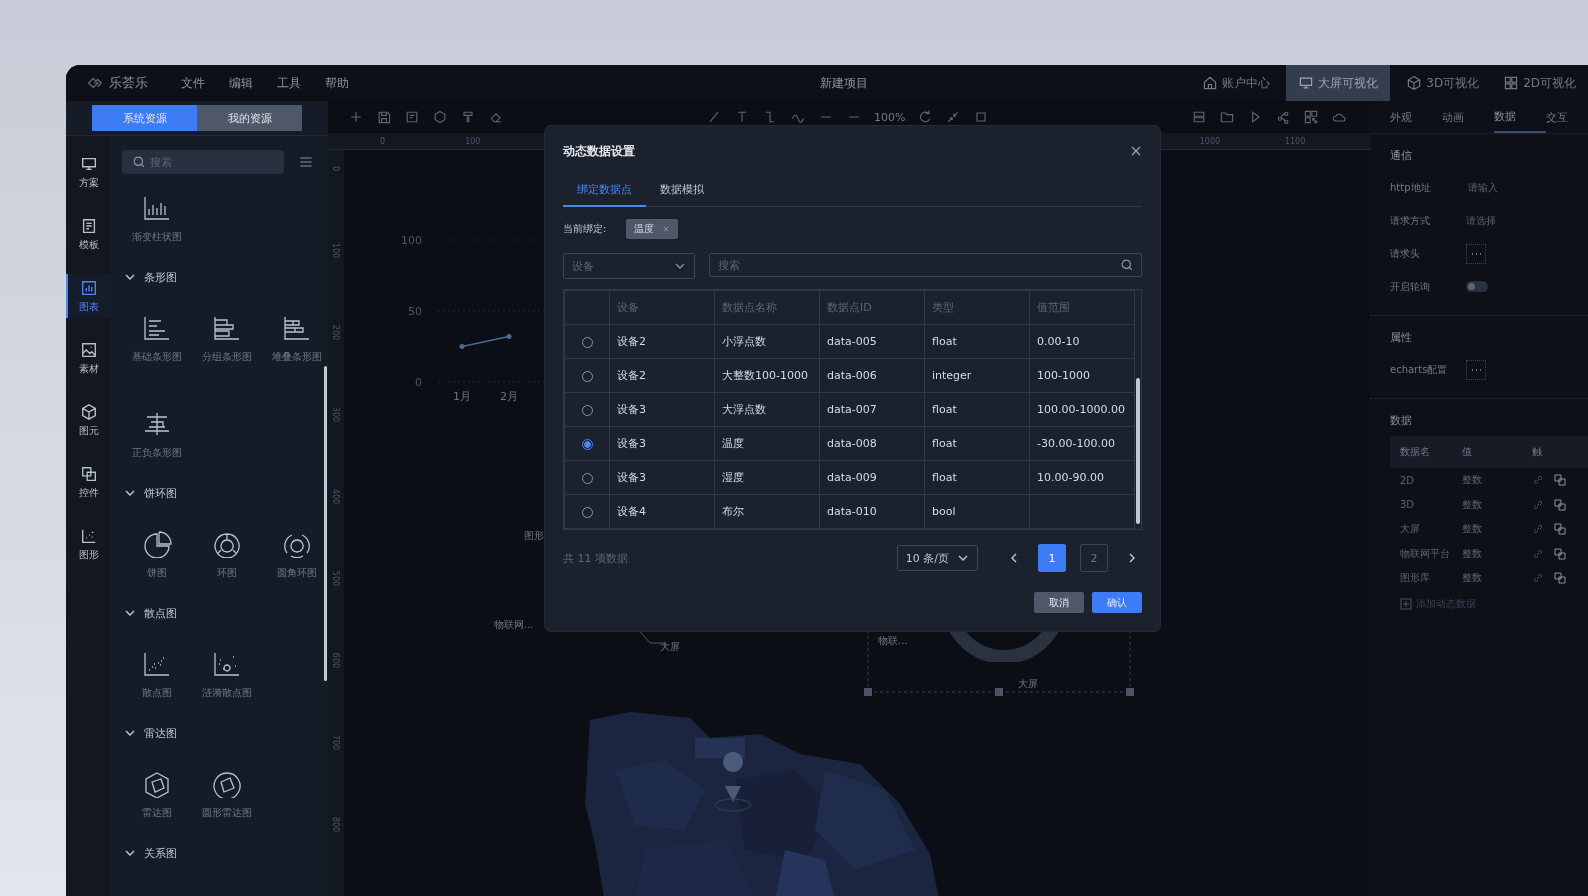 The width and height of the screenshot is (1588, 896). I want to click on rail-item: 图表, so click(88, 296).